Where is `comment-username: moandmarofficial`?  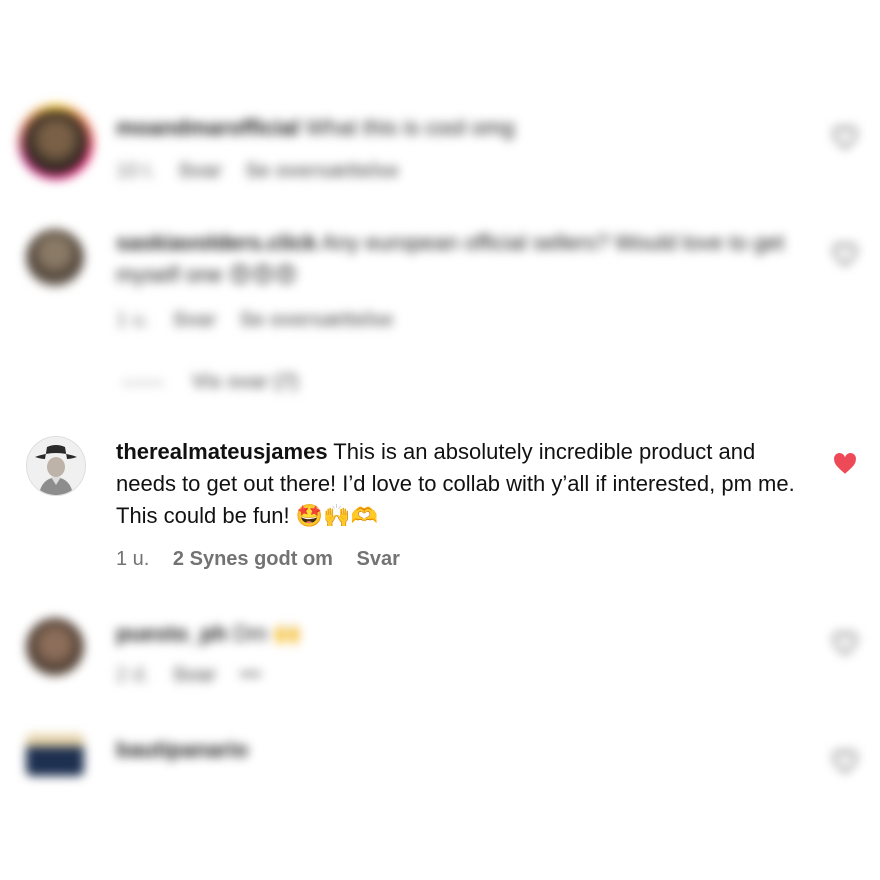 comment-username: moandmarofficial is located at coordinates (207, 127).